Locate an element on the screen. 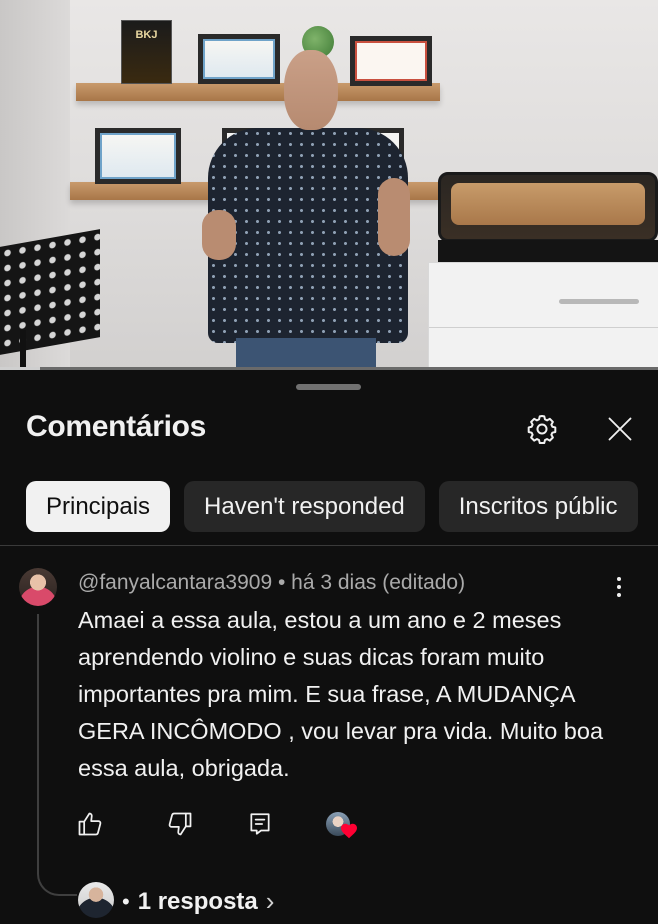 The width and height of the screenshot is (658, 924). dresser is located at coordinates (543, 316).